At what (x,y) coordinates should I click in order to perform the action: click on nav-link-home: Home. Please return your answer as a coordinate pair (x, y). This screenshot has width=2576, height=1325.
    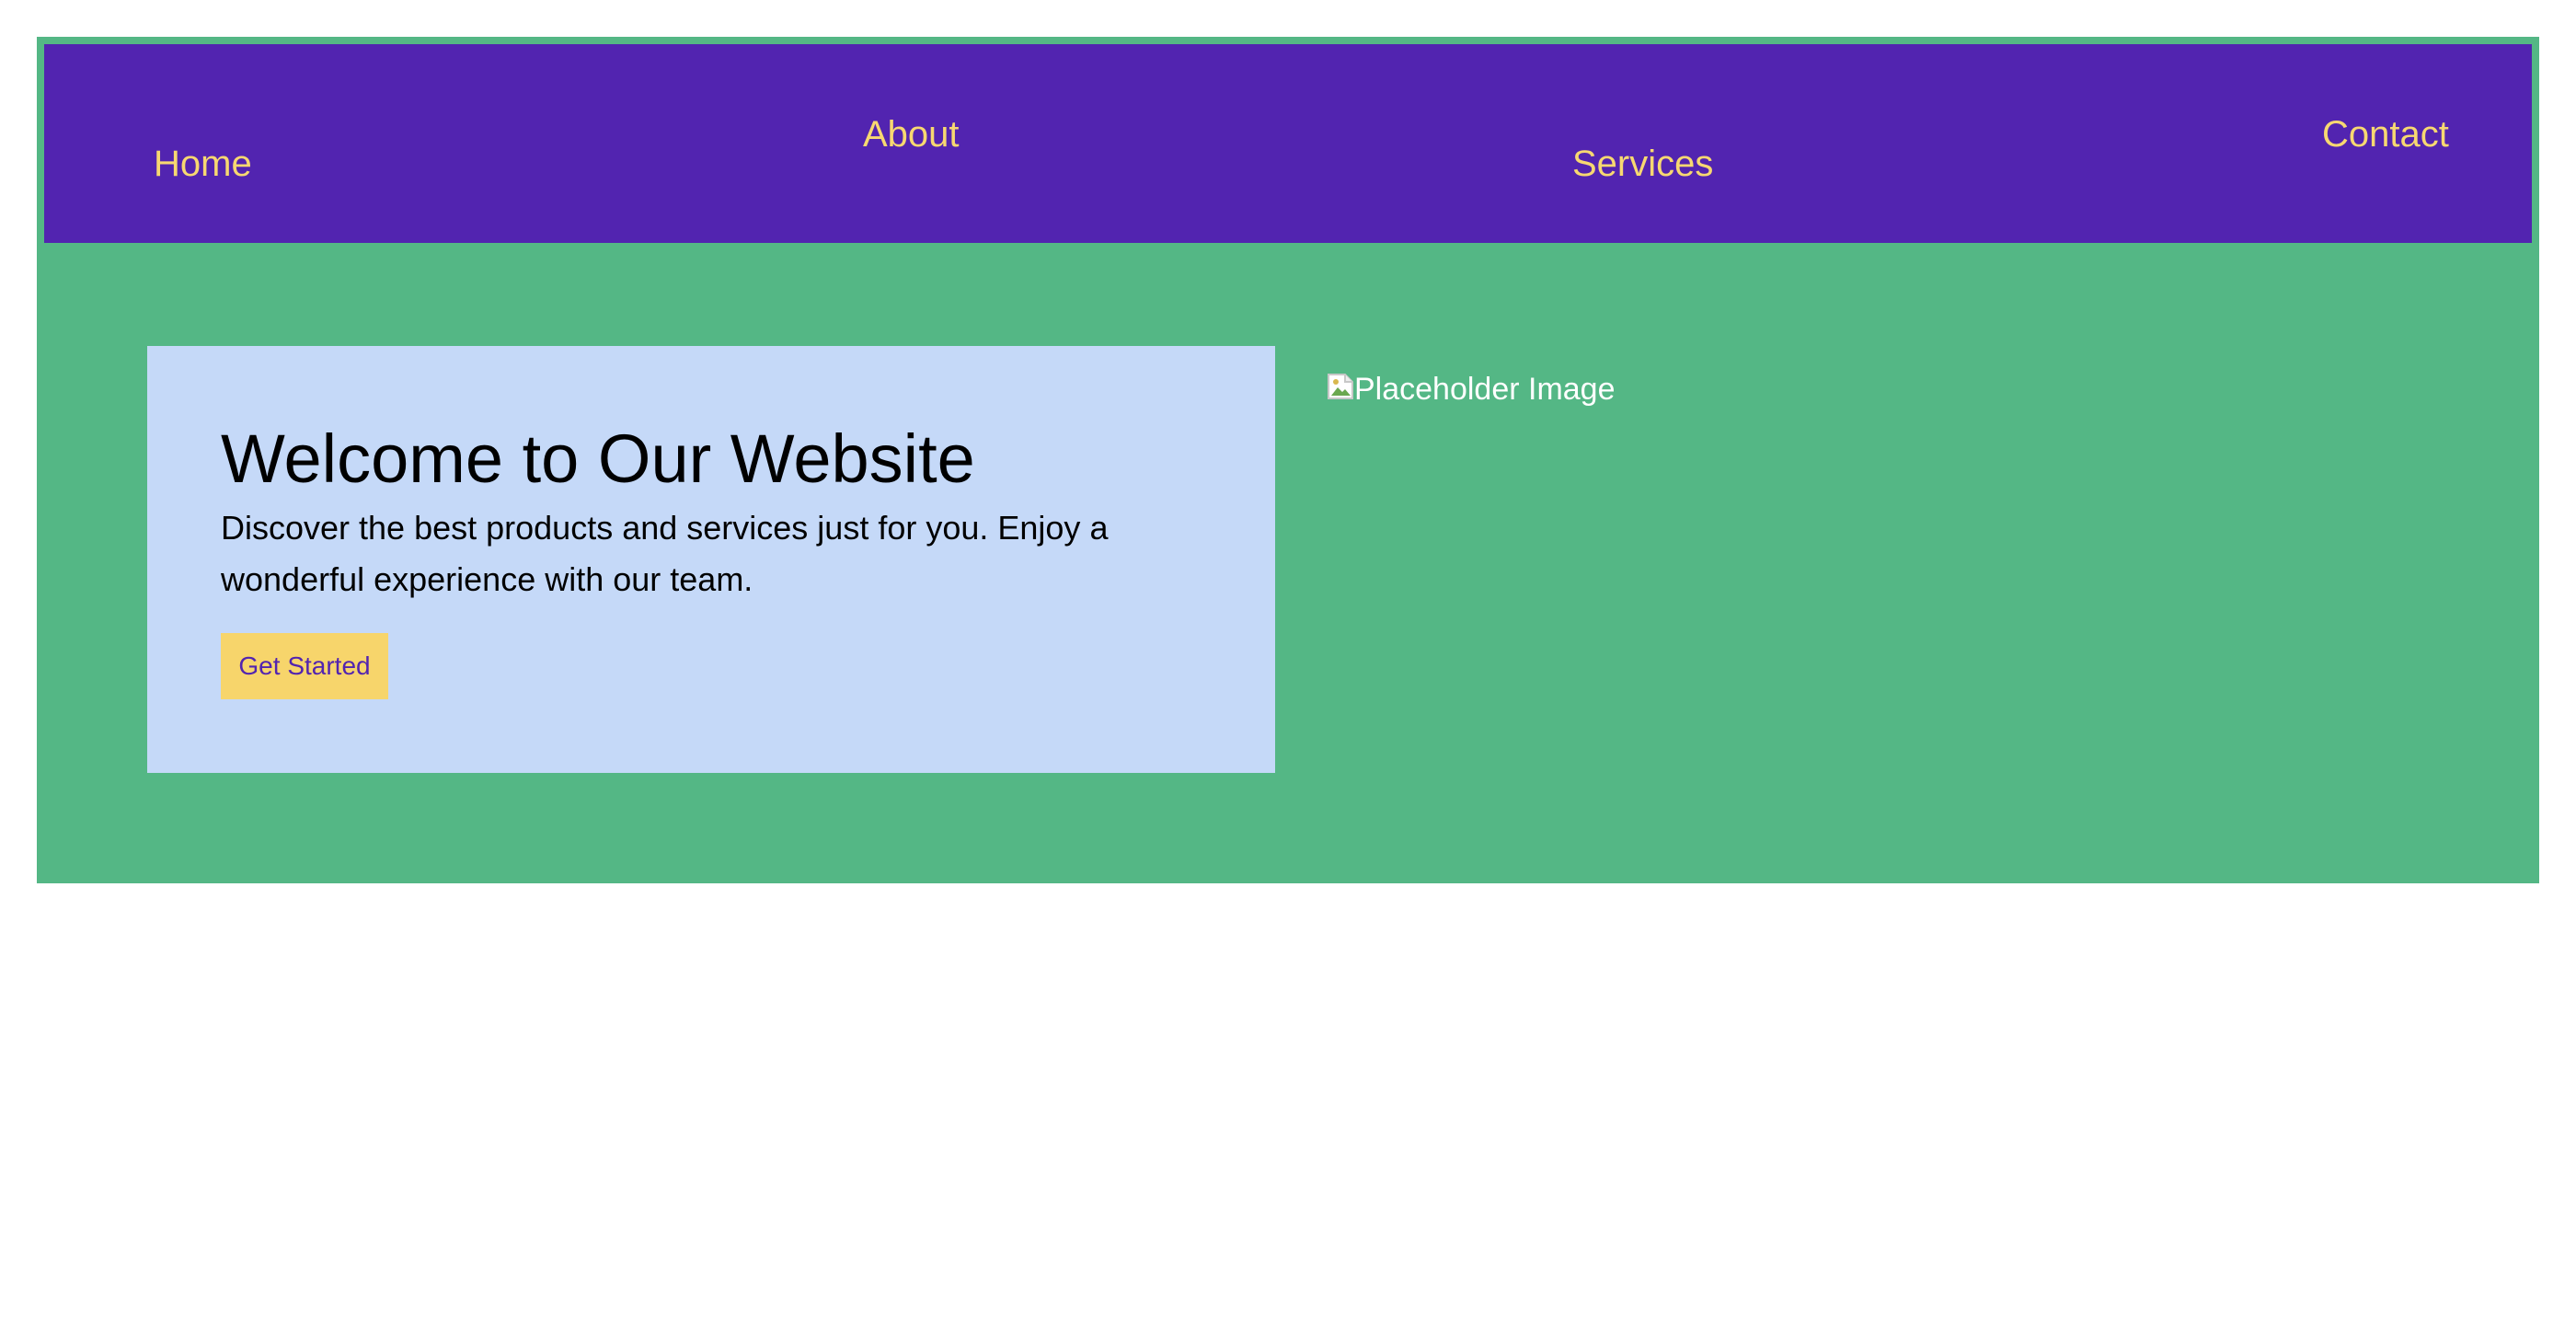
    Looking at the image, I should click on (203, 164).